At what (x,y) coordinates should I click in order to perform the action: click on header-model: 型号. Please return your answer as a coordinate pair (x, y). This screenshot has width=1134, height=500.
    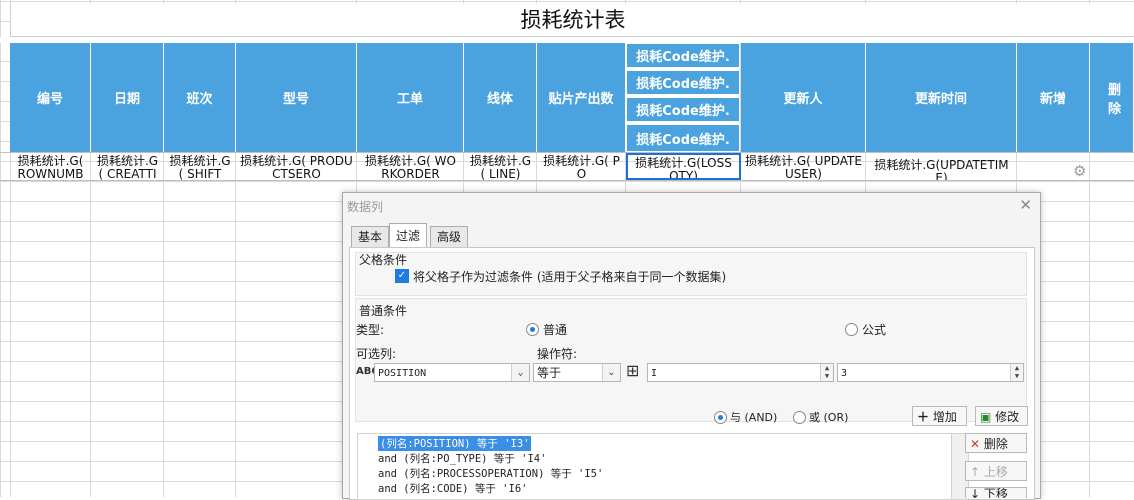
    Looking at the image, I should click on (296, 97).